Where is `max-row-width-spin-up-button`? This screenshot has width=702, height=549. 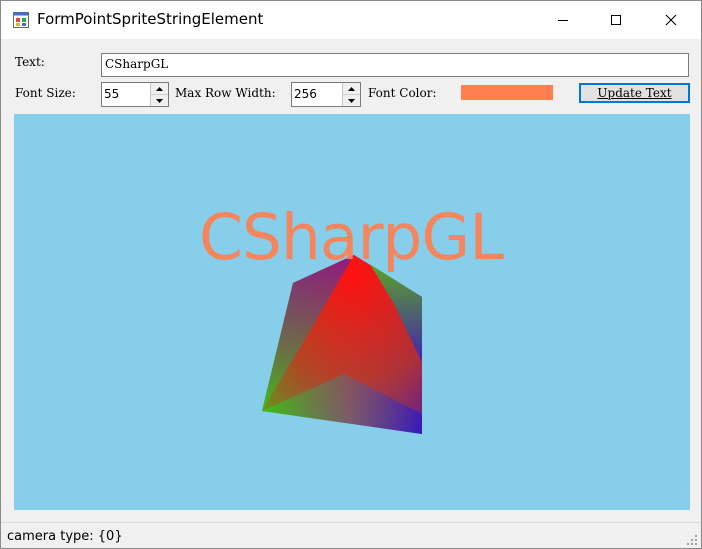
max-row-width-spin-up-button is located at coordinates (351, 89).